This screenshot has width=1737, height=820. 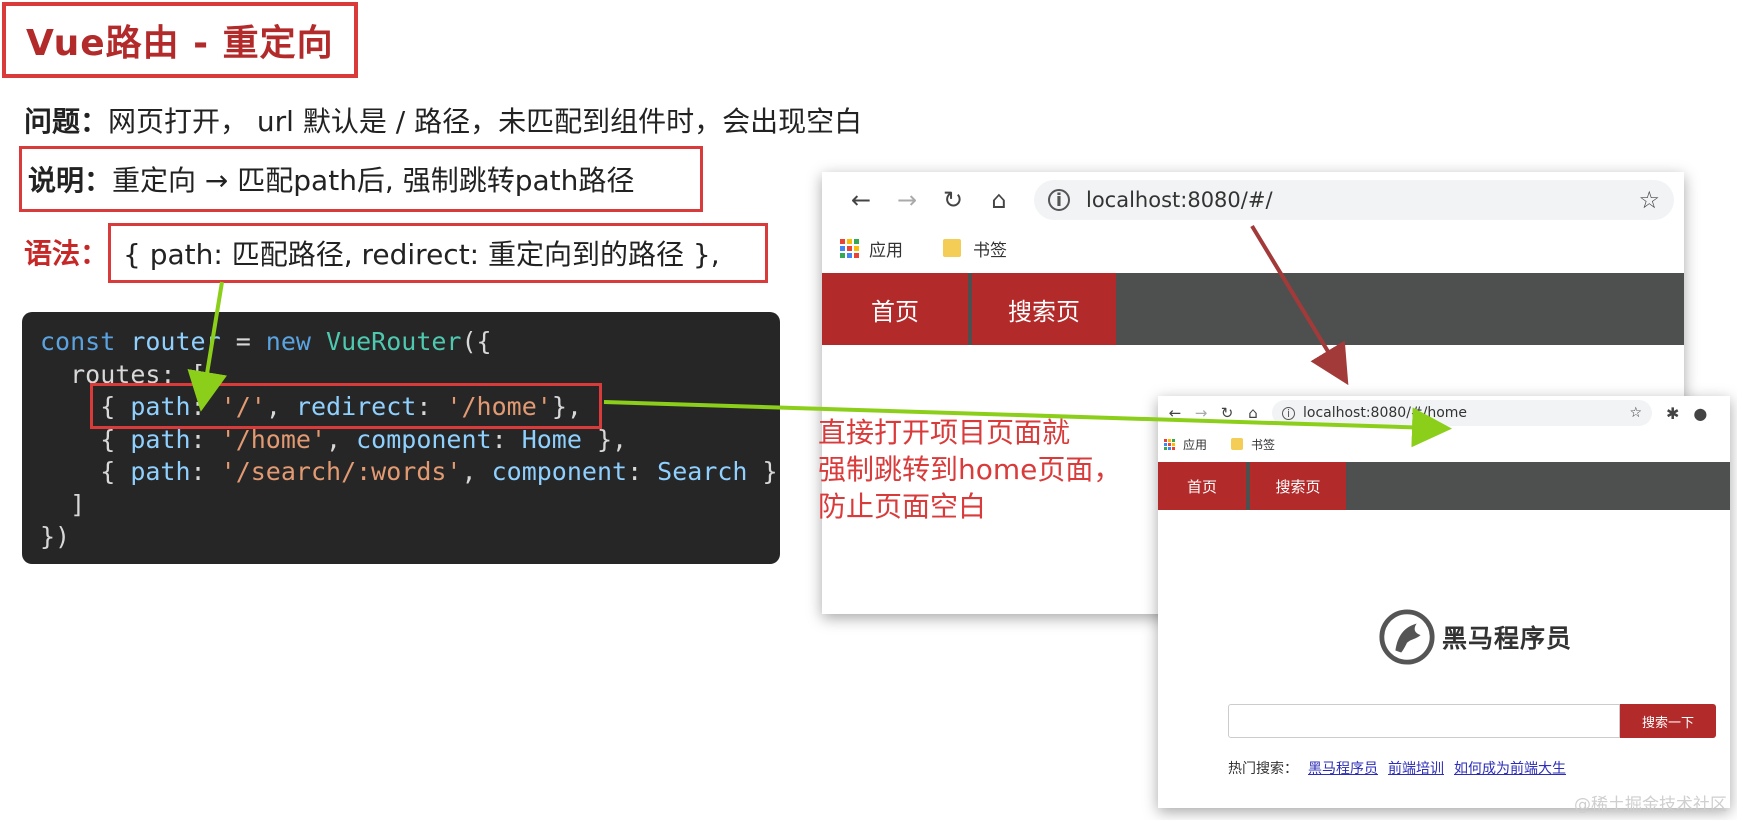 I want to click on syntax-text: { path: 匹配路径, redirect: 重定向到的路径 },, so click(x=421, y=254).